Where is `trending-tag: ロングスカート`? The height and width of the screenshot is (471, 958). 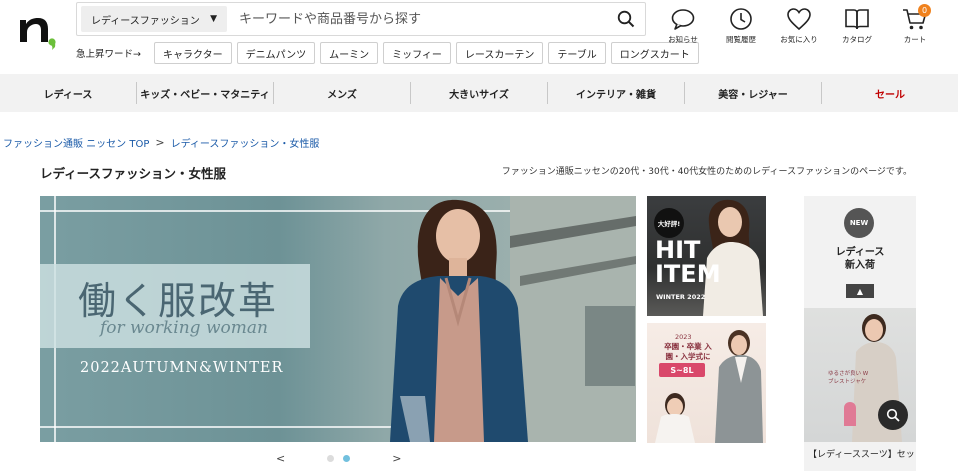
trending-tag: ロングスカート is located at coordinates (654, 53).